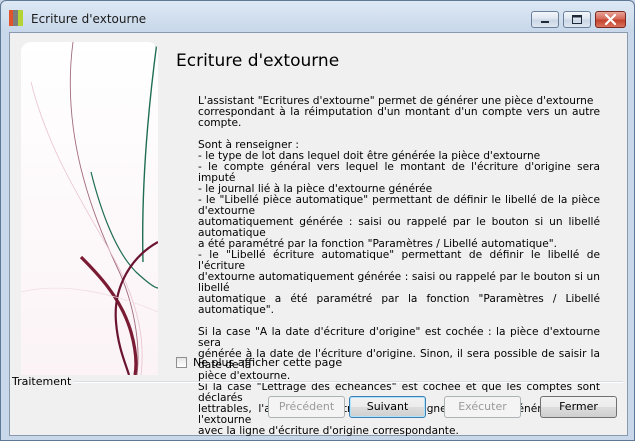  I want to click on title-bar: Ecriture d'extourne, so click(317, 16).